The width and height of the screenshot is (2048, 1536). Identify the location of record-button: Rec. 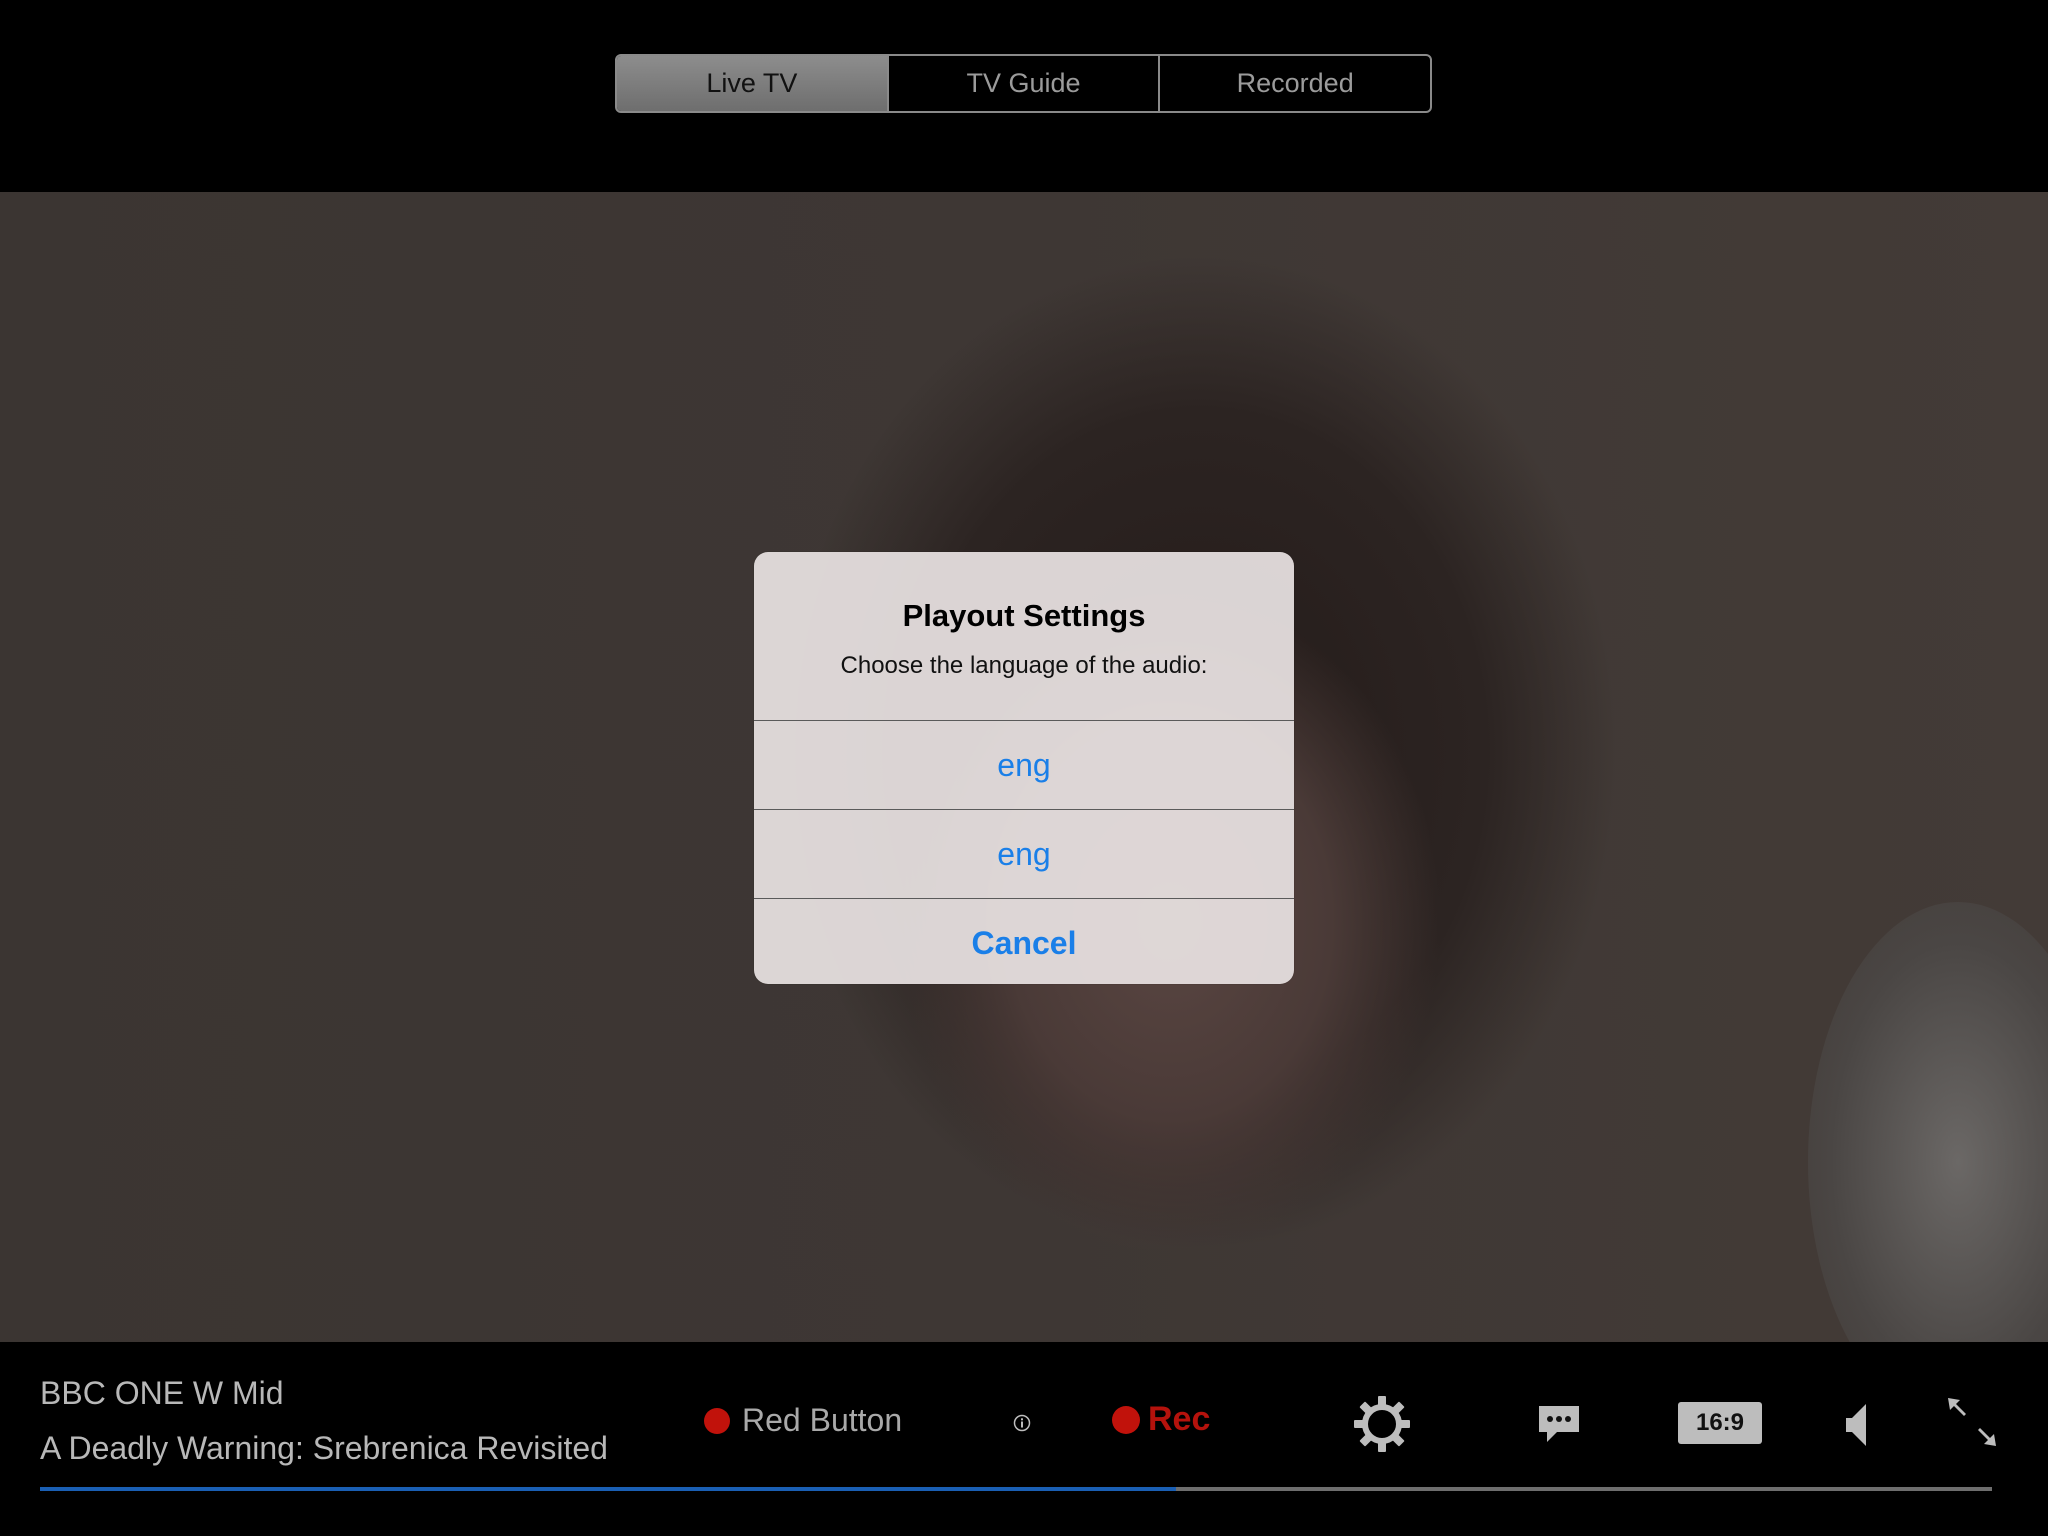
(1161, 1419).